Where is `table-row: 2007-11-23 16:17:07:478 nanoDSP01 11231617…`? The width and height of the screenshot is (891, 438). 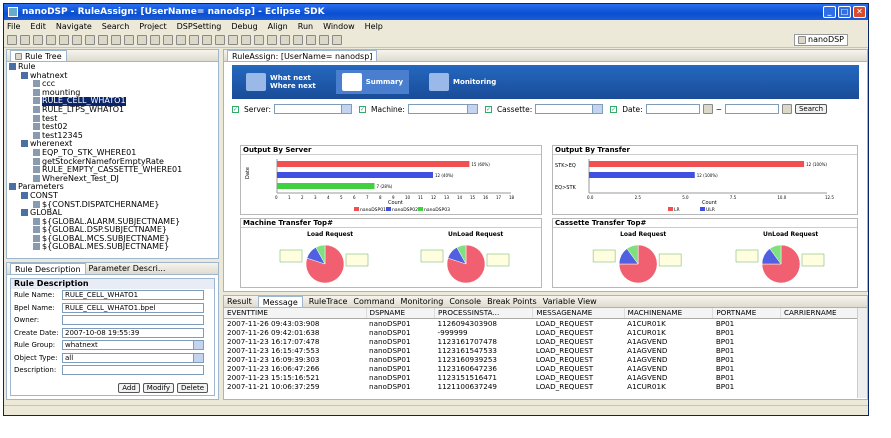 table-row: 2007-11-23 16:17:07:478 nanoDSP01 11231617… is located at coordinates (545, 341).